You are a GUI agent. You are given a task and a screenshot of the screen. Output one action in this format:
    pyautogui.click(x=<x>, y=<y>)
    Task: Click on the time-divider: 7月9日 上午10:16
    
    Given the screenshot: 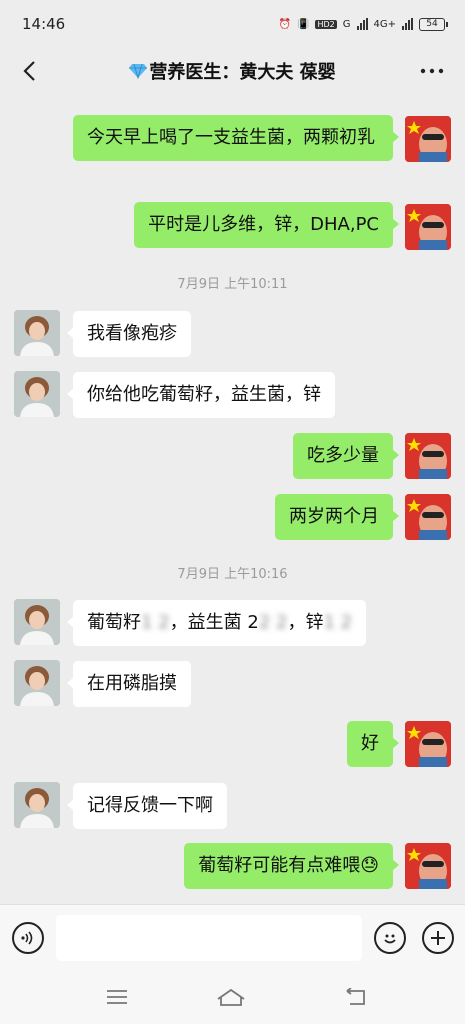 What is the action you would take?
    pyautogui.click(x=232, y=574)
    